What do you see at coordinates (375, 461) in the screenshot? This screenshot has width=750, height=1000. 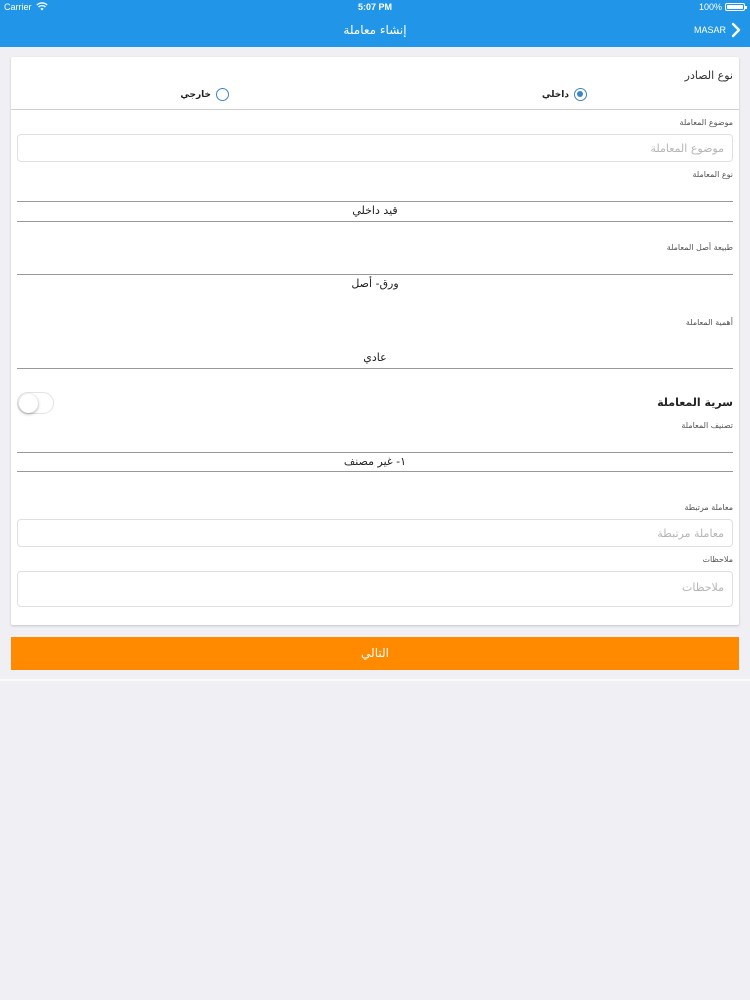 I see `classification-value: ١- غير مصنف` at bounding box center [375, 461].